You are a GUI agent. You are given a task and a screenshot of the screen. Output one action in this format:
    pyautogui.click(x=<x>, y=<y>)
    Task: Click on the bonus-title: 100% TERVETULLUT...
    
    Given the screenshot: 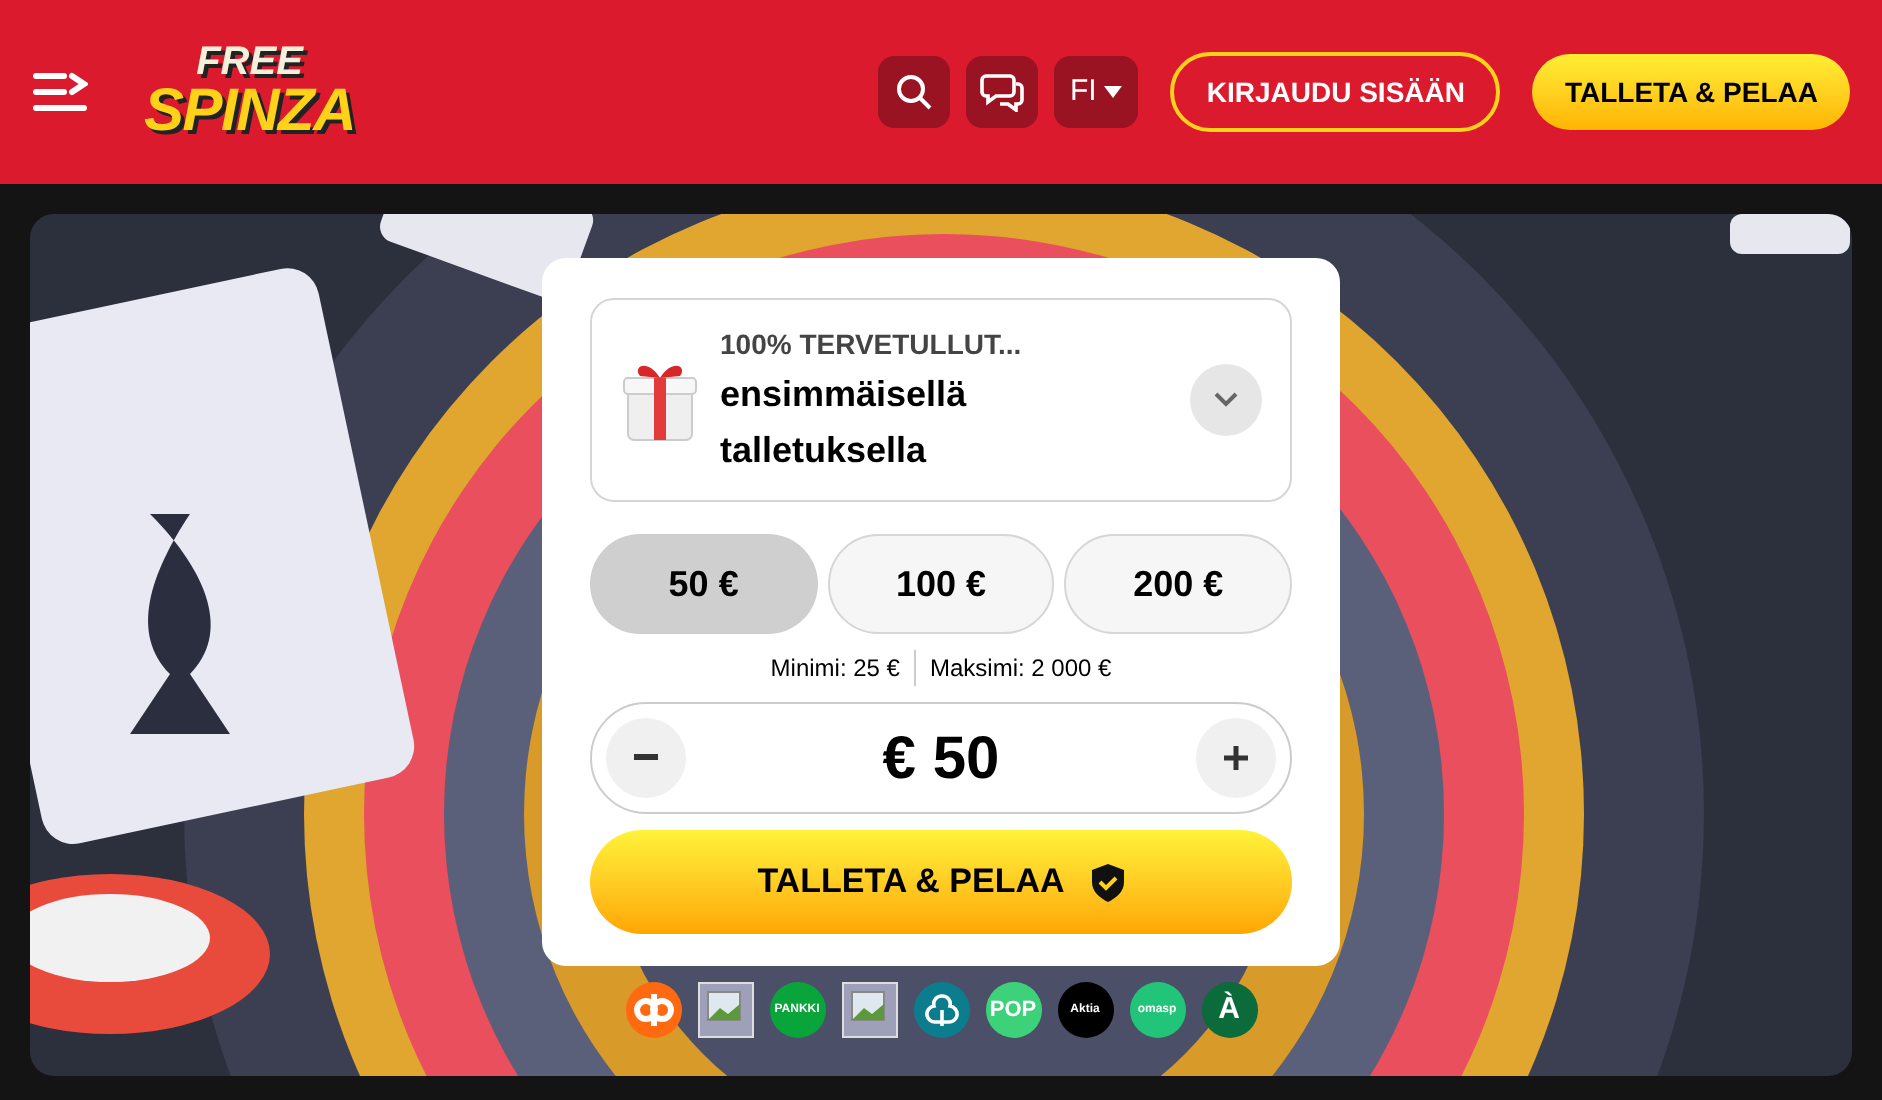 What is the action you would take?
    pyautogui.click(x=872, y=344)
    